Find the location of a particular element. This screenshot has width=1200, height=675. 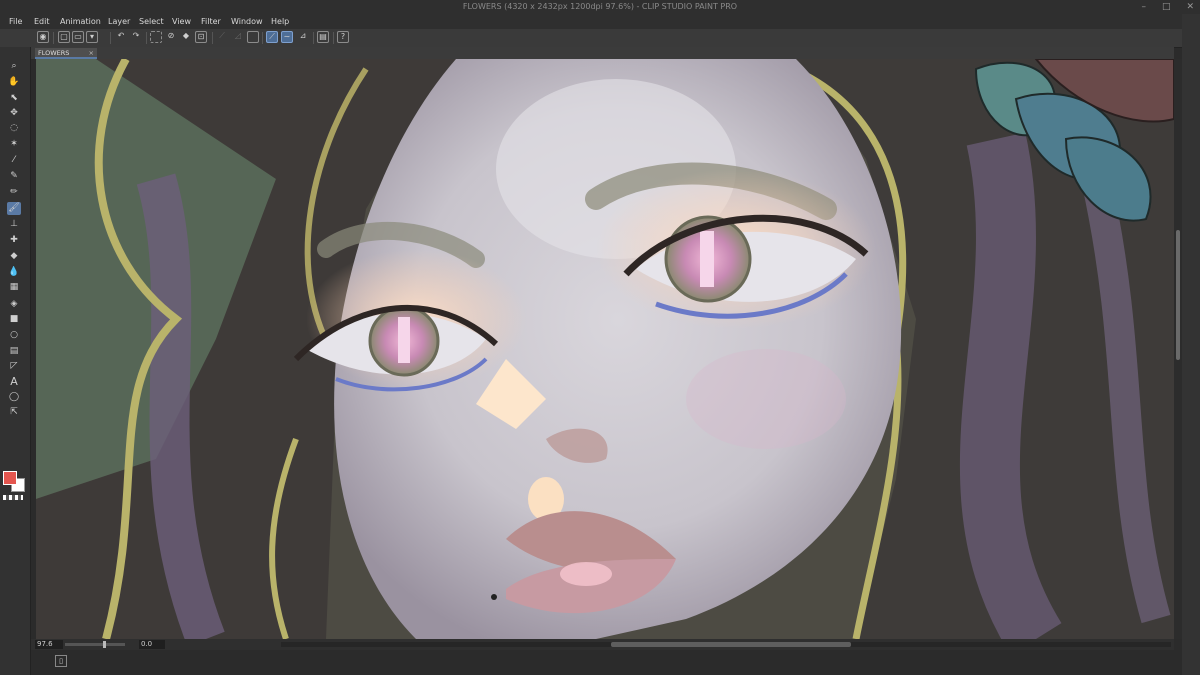

pencil-icon: ✏ is located at coordinates (14, 192).